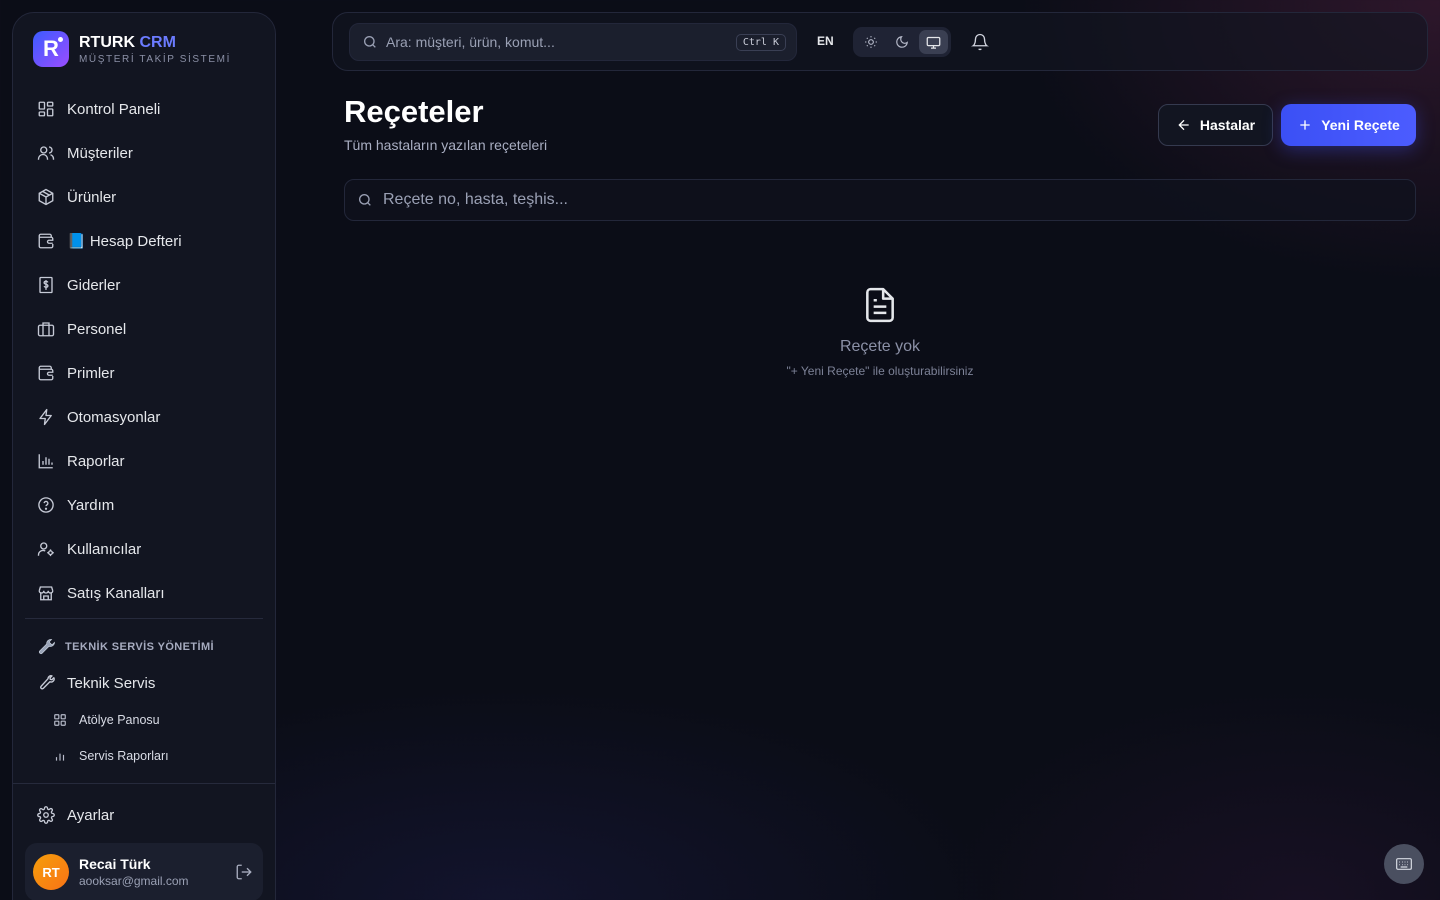 The height and width of the screenshot is (900, 1440). Describe the element at coordinates (91, 815) in the screenshot. I see `sidebar-item-label: Ayarlar` at that location.